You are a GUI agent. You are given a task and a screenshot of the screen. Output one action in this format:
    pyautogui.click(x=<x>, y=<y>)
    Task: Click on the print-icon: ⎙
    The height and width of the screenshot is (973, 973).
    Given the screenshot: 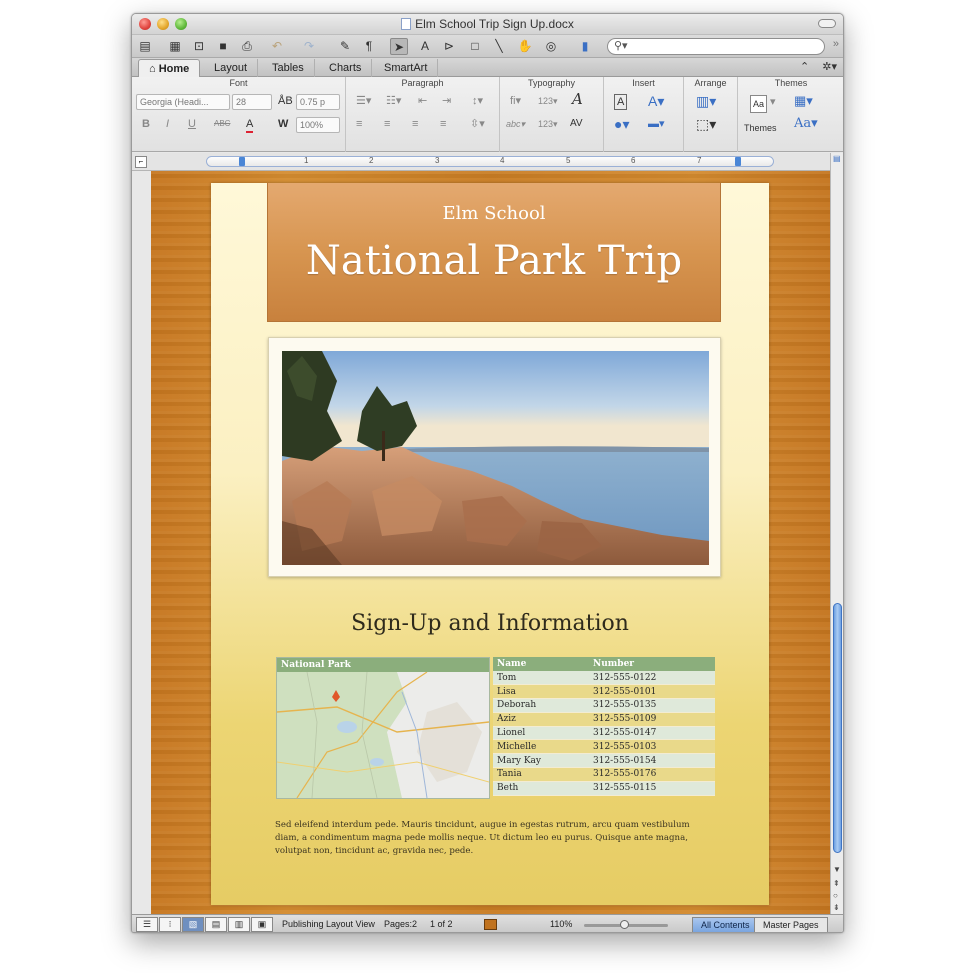 What is the action you would take?
    pyautogui.click(x=247, y=46)
    